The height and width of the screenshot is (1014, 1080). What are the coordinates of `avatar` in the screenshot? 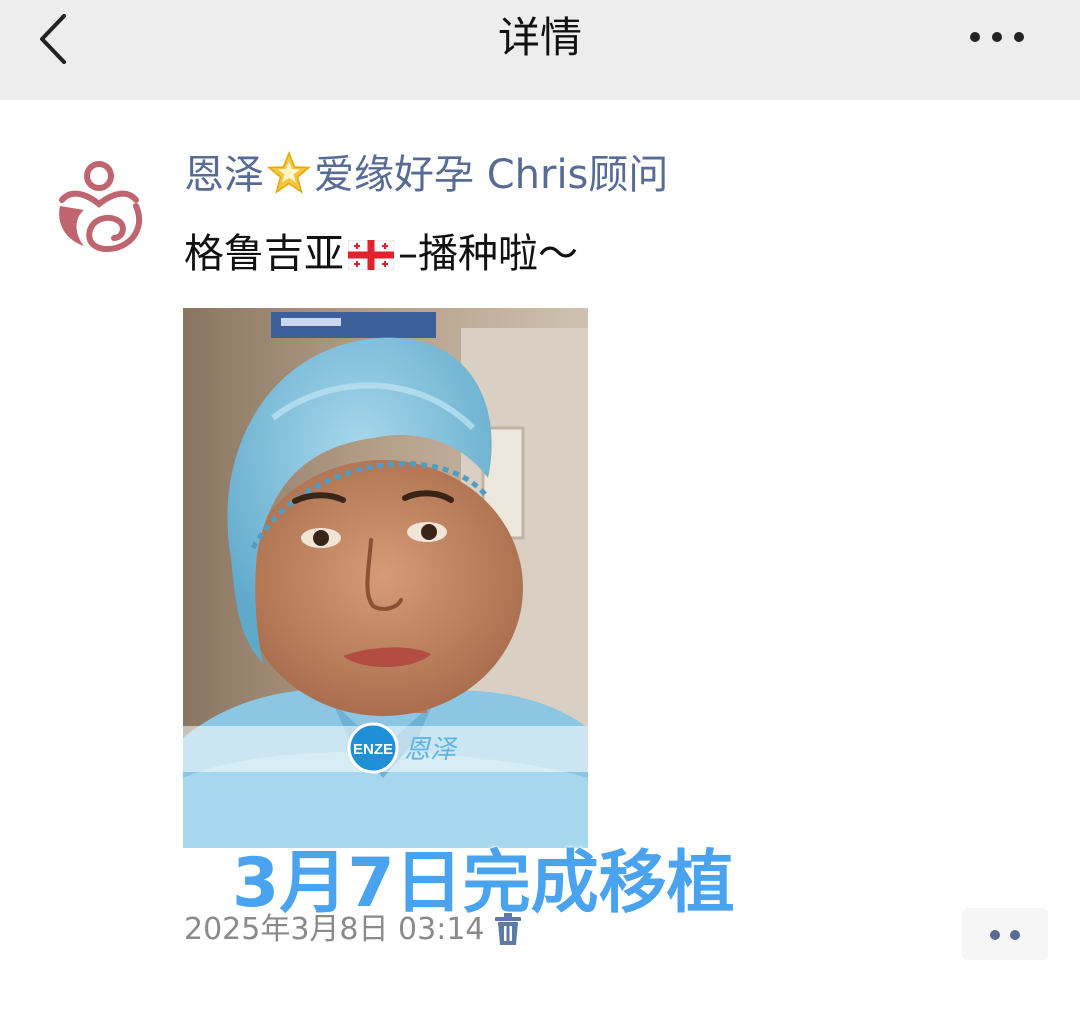 It's located at (99, 207).